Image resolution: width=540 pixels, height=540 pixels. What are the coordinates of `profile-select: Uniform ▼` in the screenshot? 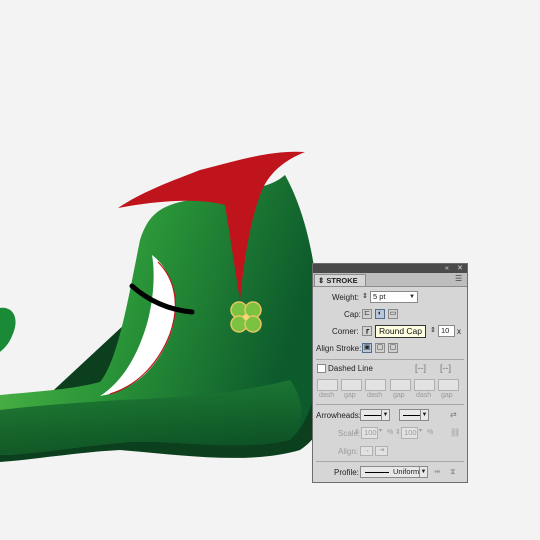 It's located at (394, 472).